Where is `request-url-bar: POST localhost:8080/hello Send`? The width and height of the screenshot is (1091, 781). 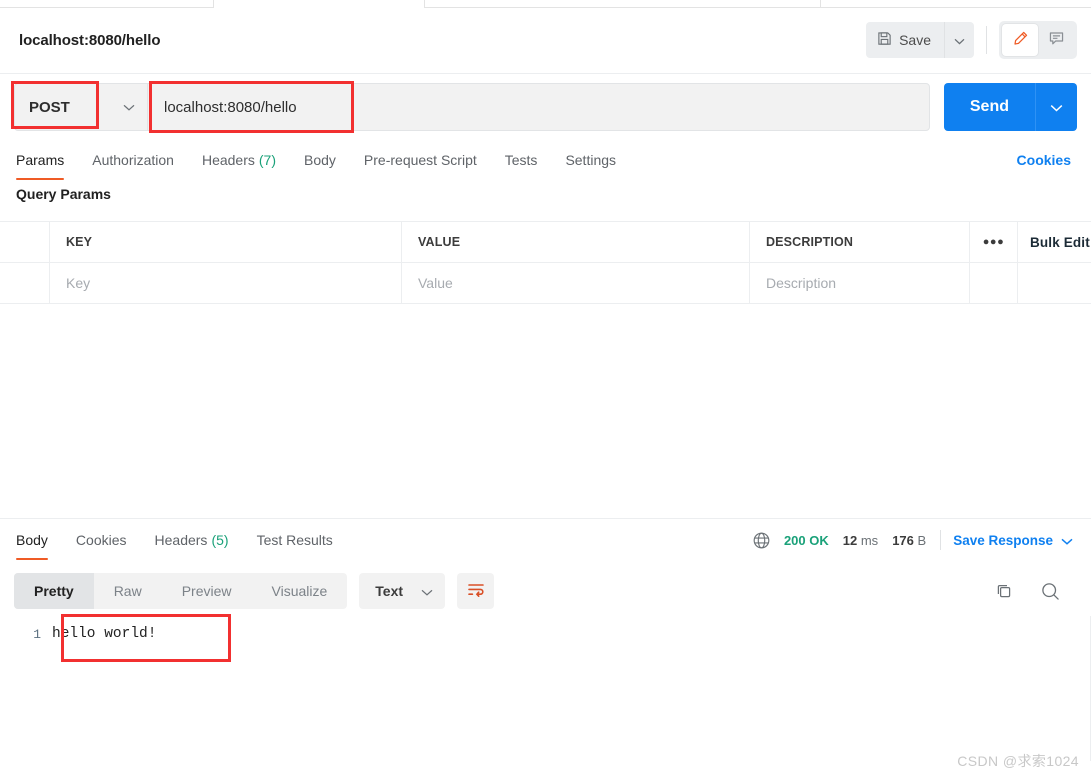
request-url-bar: POST localhost:8080/hello Send is located at coordinates (545, 107).